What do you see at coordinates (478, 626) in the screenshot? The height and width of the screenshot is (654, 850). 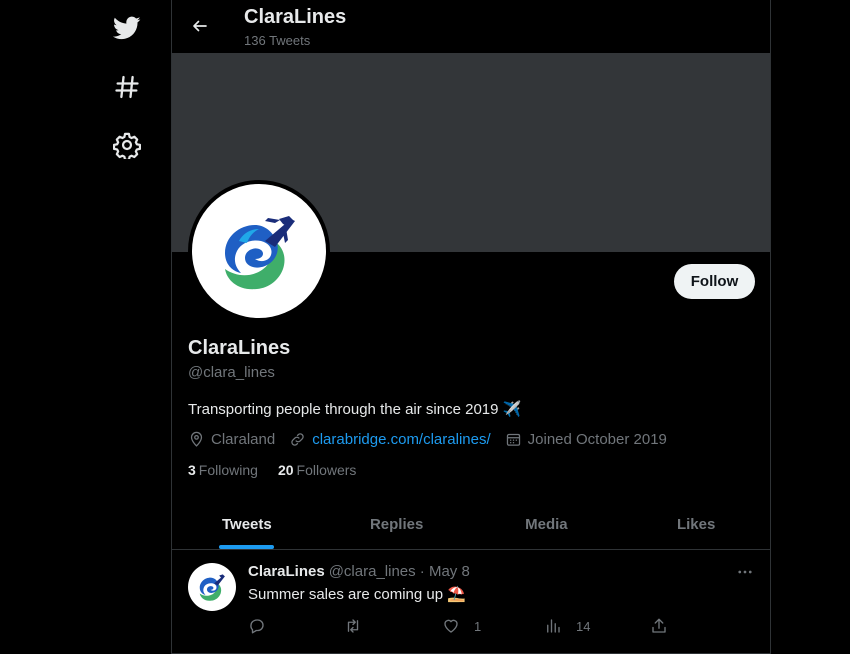 I see `like-count: 1` at bounding box center [478, 626].